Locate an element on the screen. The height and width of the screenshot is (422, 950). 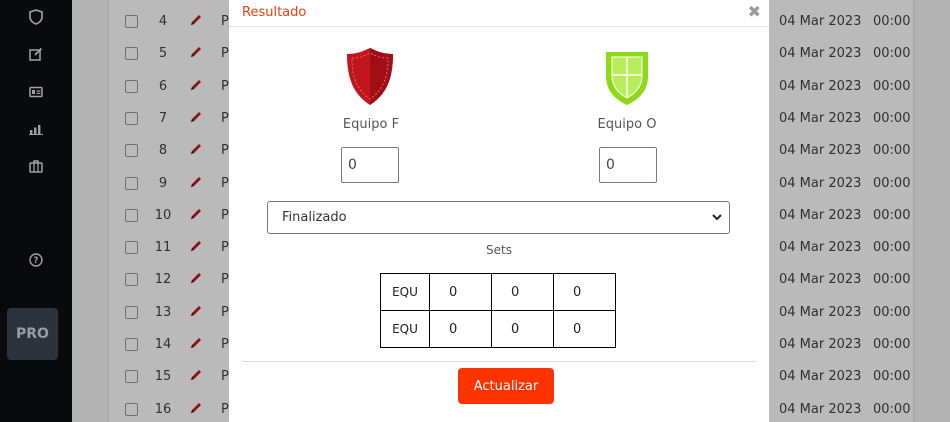
close-icon: ✖ is located at coordinates (754, 11).